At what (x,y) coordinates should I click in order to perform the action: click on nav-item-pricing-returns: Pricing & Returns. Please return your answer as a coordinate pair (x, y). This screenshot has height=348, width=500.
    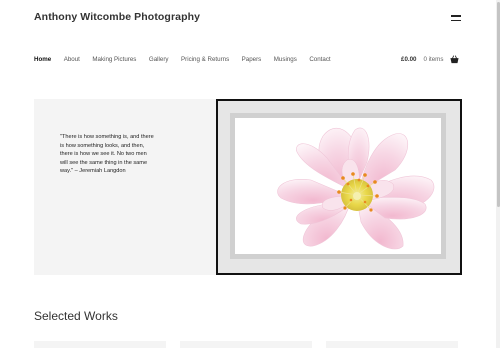
    Looking at the image, I should click on (205, 59).